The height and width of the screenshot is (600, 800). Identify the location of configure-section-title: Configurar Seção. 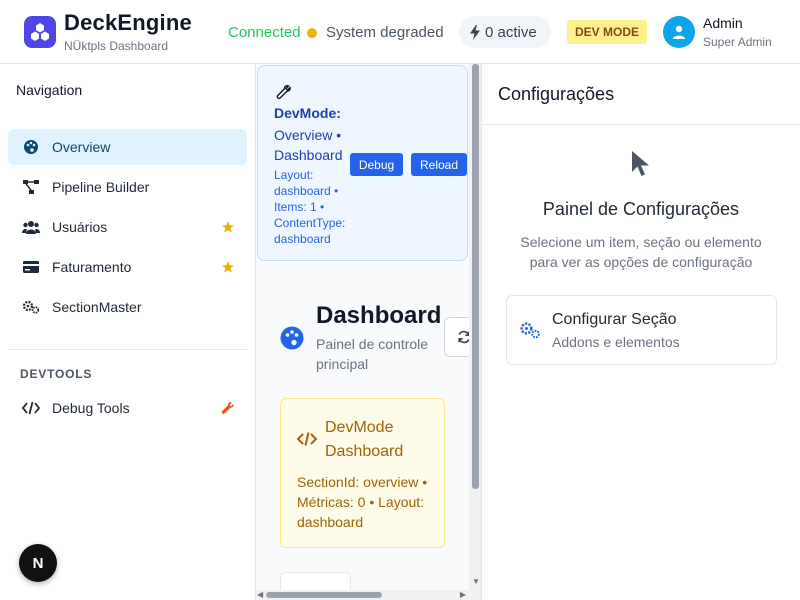
(614, 319).